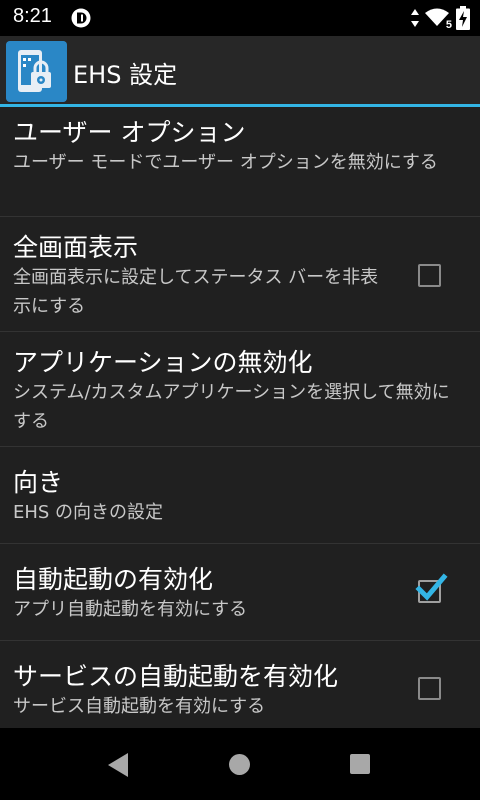  Describe the element at coordinates (196, 292) in the screenshot. I see `pref-summary: 全画面表示に設定してステータス バーを非表示にする` at that location.